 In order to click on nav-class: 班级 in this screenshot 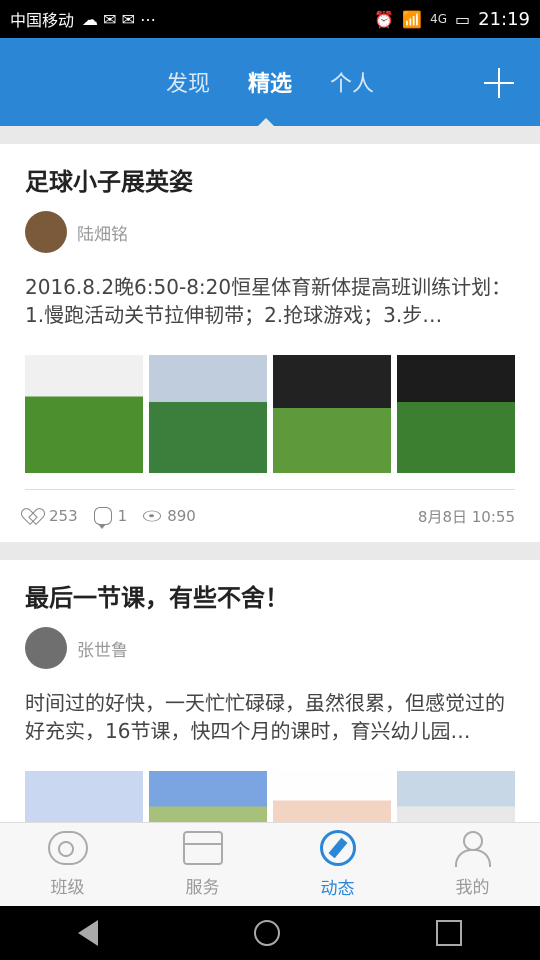, I will do `click(67, 864)`.